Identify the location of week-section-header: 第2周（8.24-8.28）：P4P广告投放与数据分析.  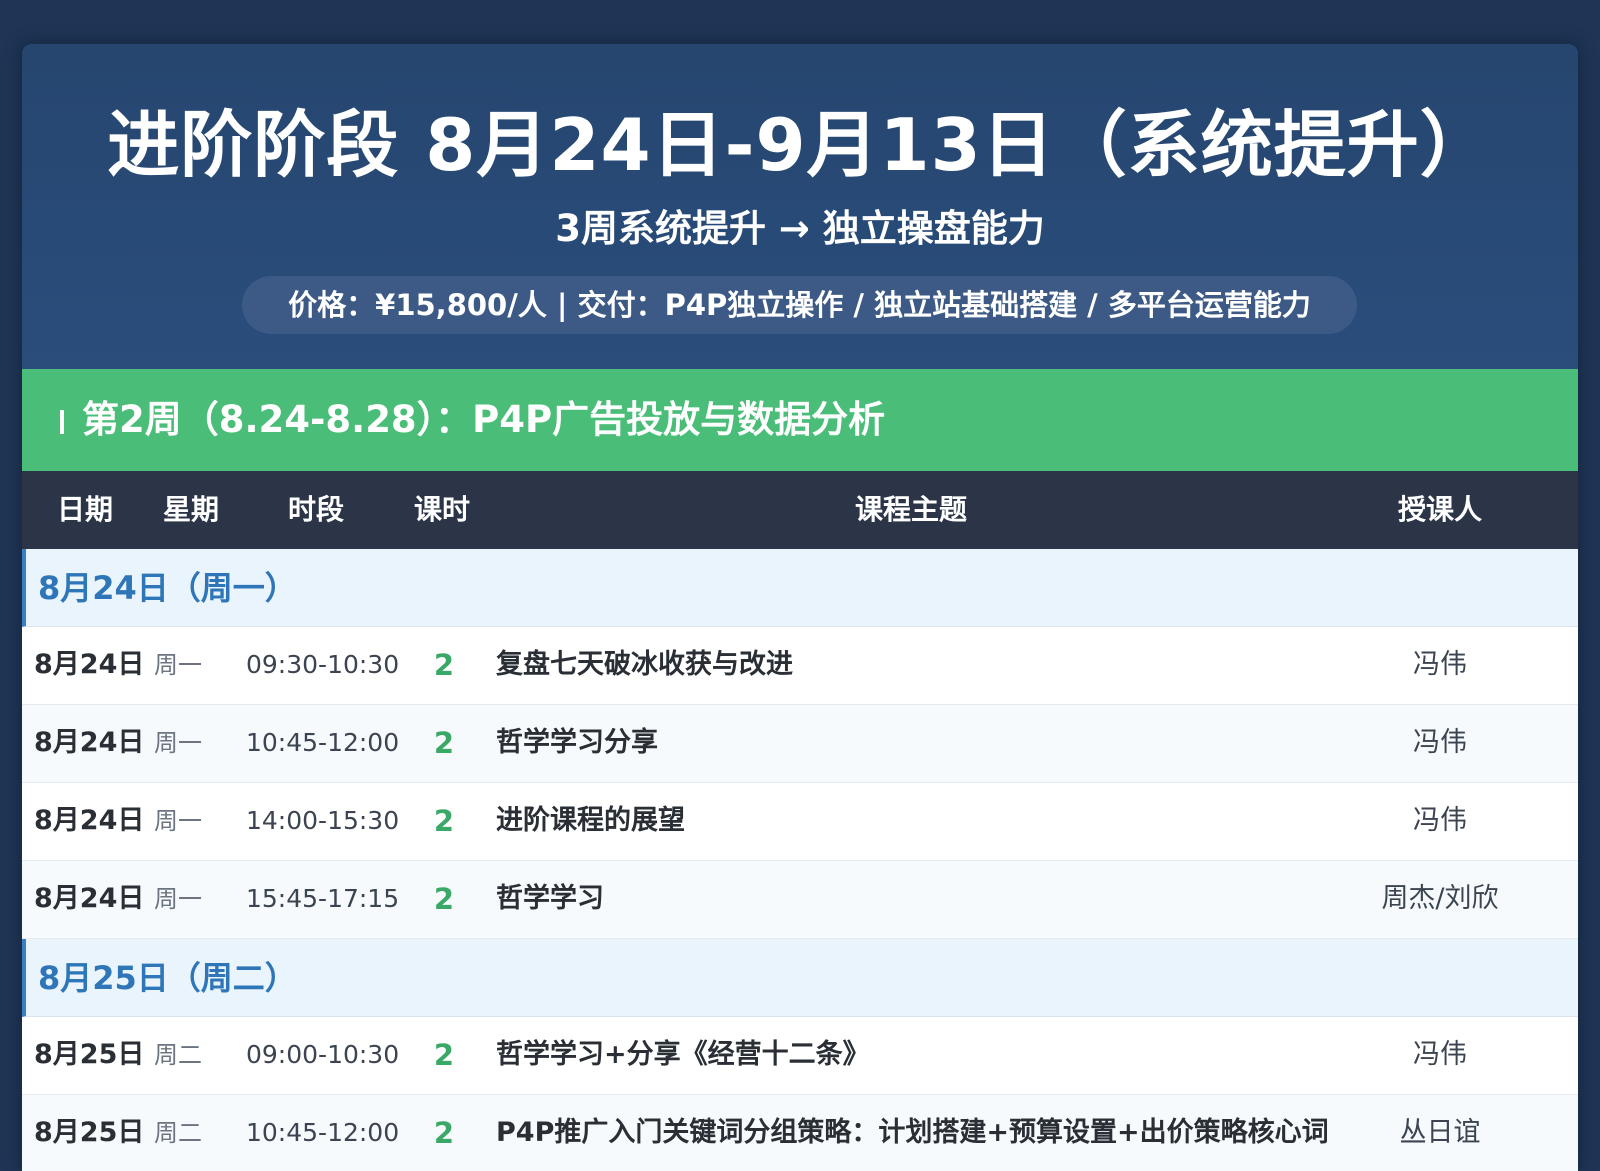
(800, 420).